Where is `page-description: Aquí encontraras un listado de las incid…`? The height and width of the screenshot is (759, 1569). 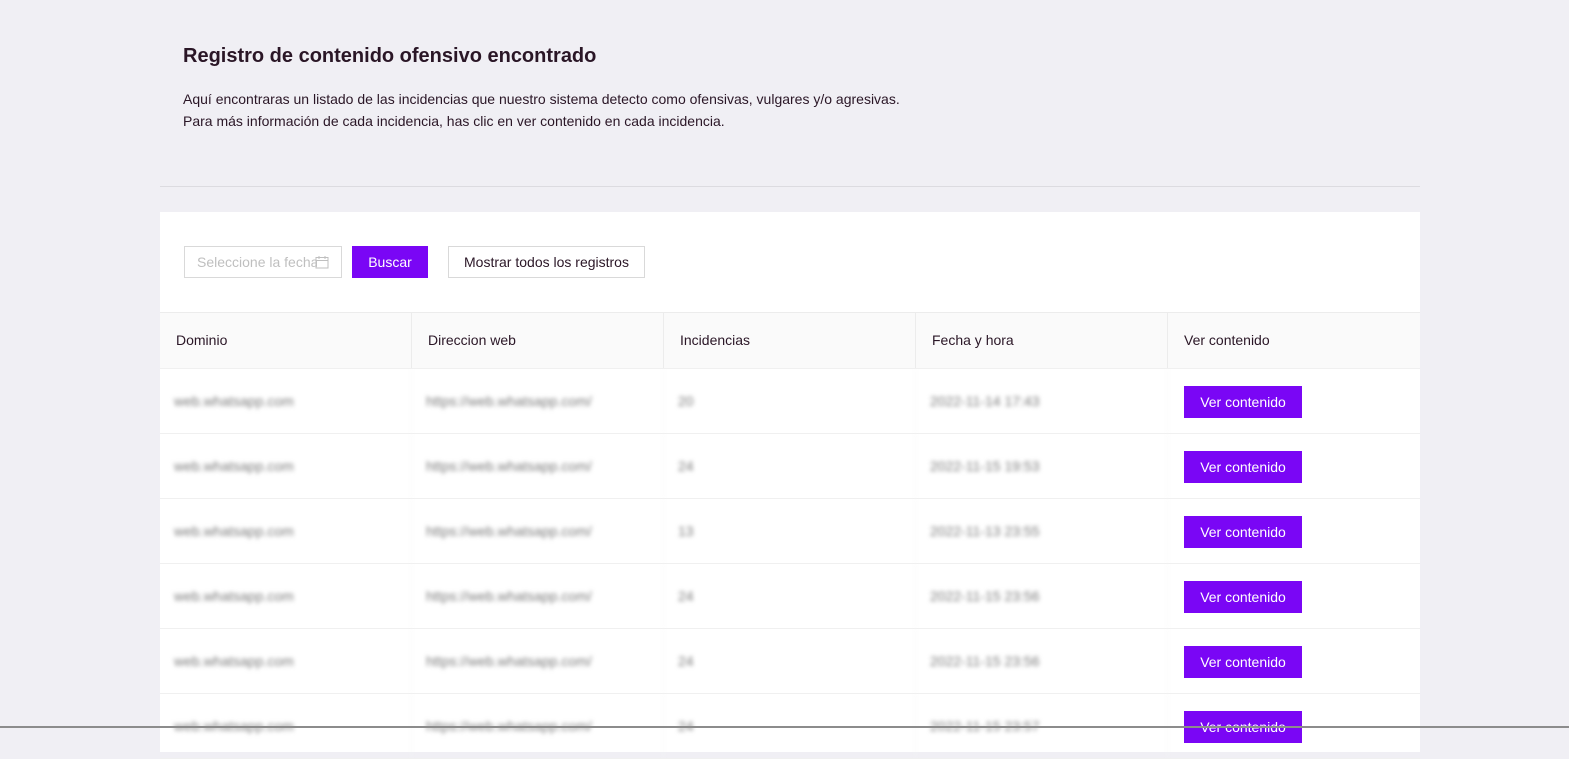 page-description: Aquí encontraras un listado de las incid… is located at coordinates (683, 110).